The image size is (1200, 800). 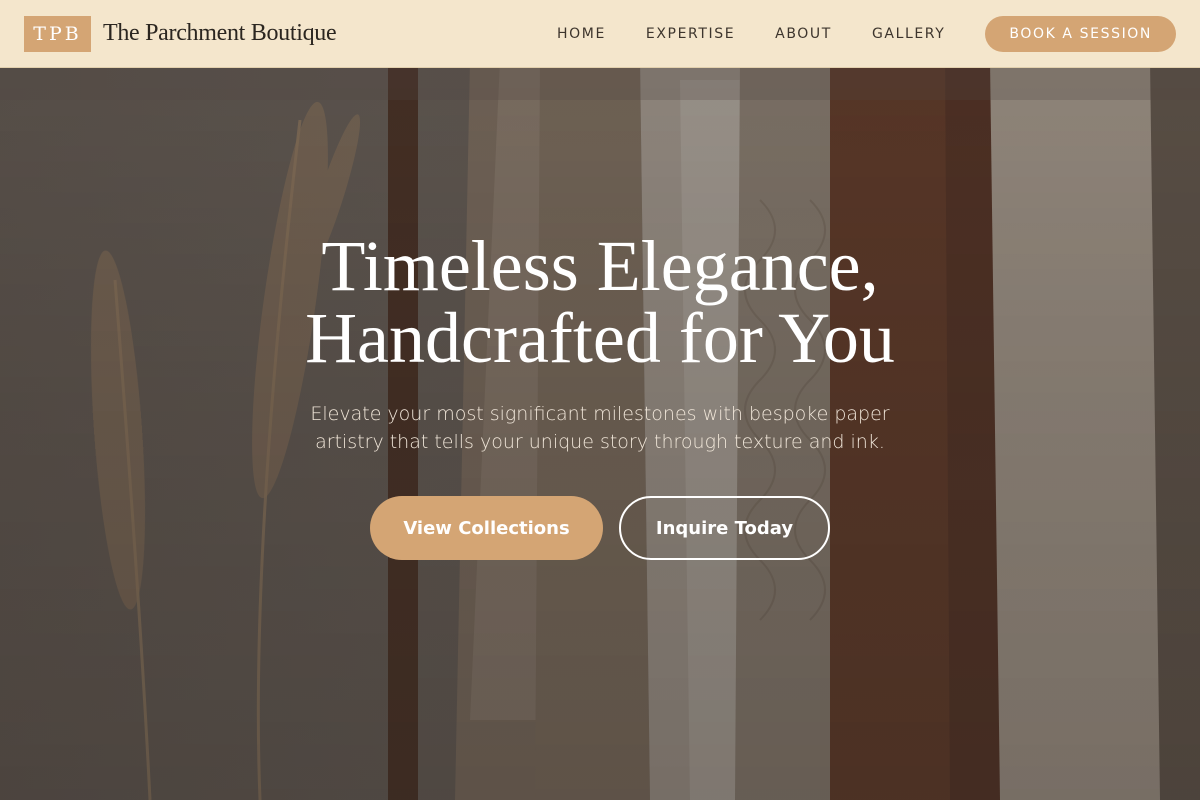 I want to click on book-session-button: BOOK A SESSION, so click(x=1080, y=33).